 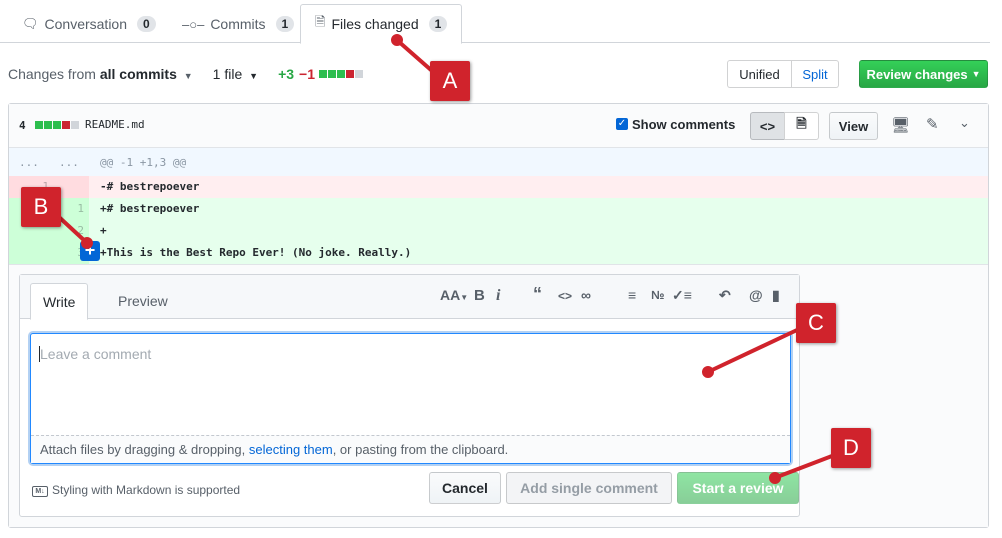 What do you see at coordinates (64, 253) in the screenshot?
I see `new-line-number: 3` at bounding box center [64, 253].